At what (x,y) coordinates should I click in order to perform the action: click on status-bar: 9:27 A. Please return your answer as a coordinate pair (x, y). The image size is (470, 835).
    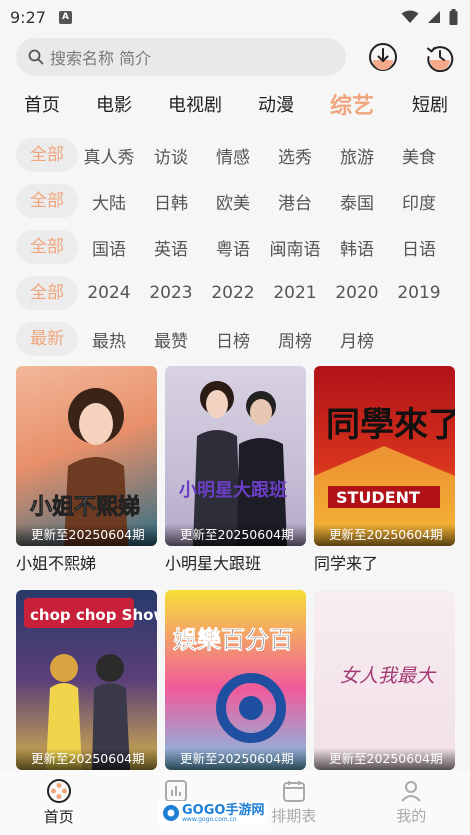
    Looking at the image, I should click on (235, 17).